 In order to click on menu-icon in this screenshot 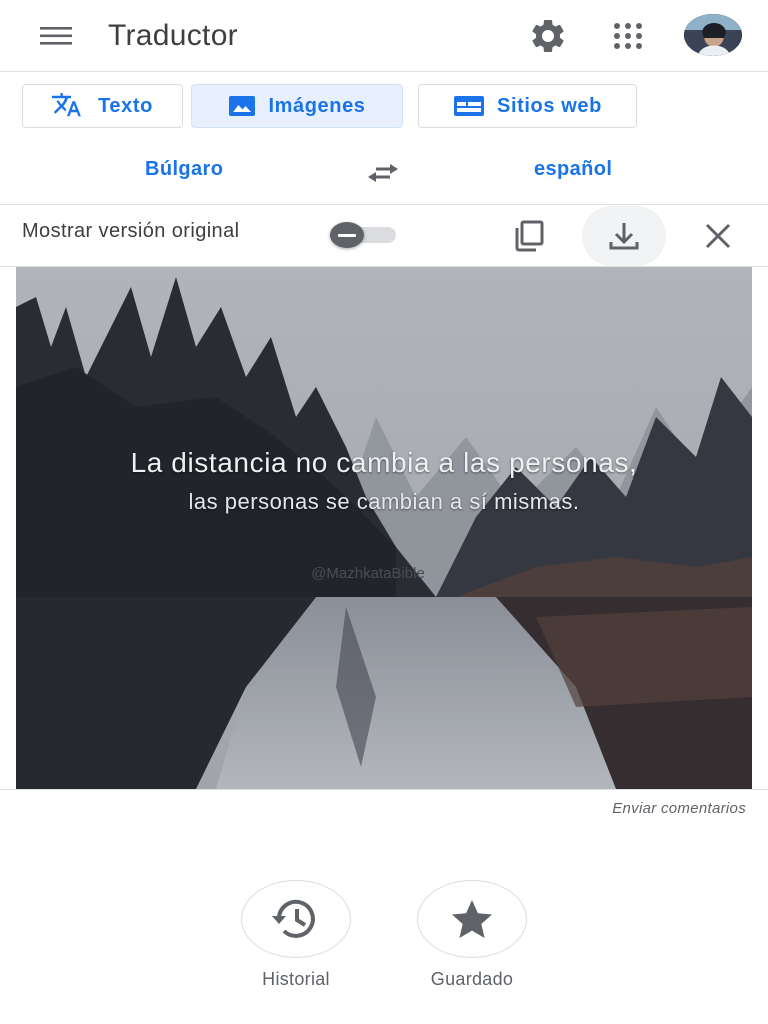, I will do `click(57, 36)`.